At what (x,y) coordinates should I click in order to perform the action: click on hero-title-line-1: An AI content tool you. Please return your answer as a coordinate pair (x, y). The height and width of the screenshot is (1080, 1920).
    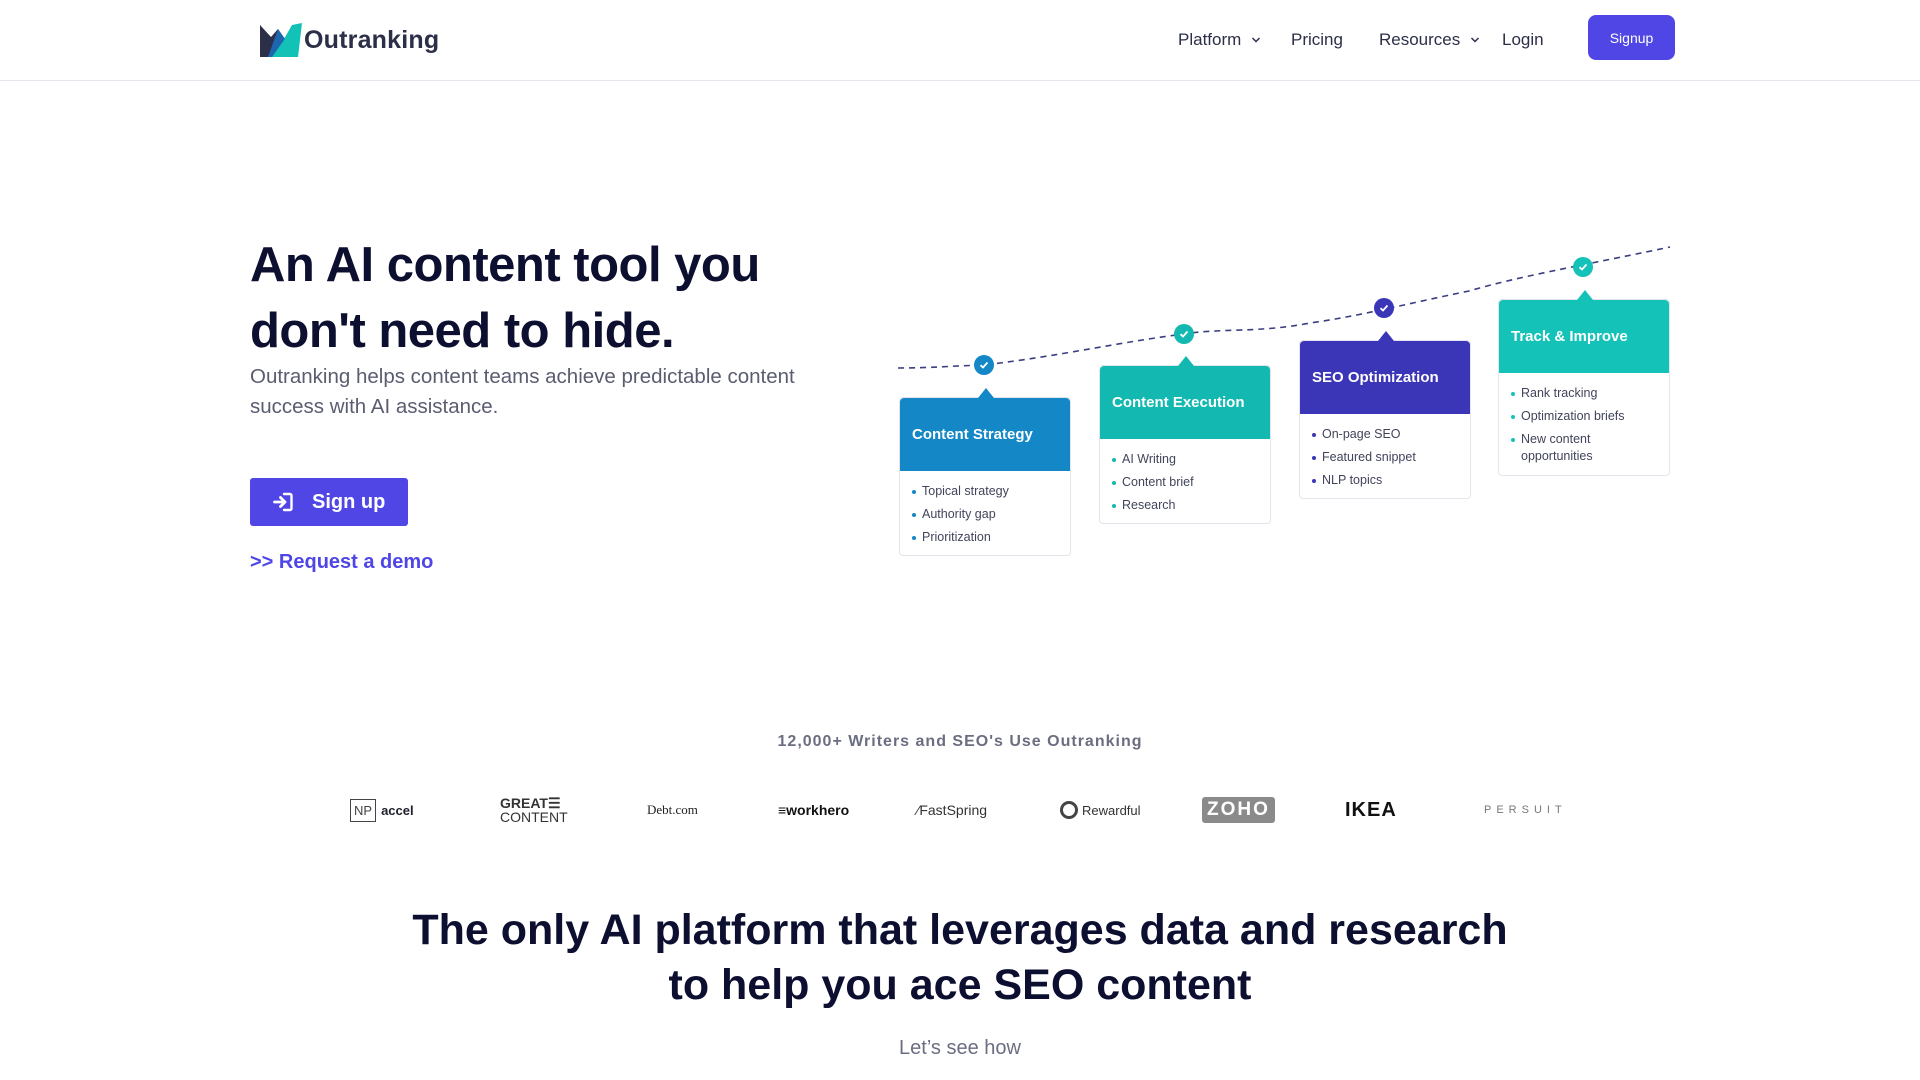
    Looking at the image, I should click on (505, 265).